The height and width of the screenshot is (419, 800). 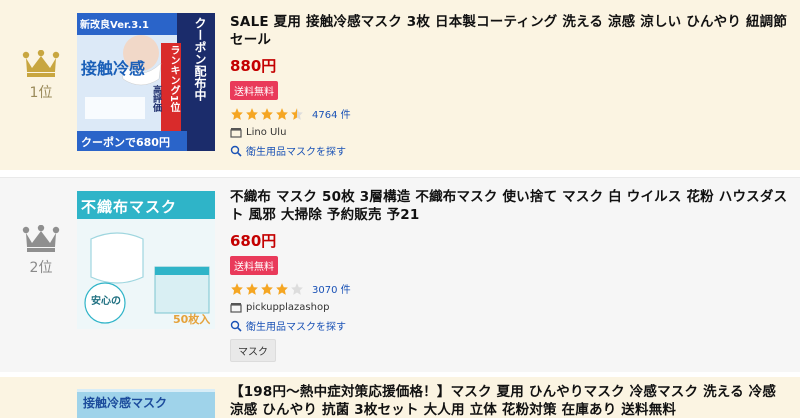 I want to click on shop-name: pickupplazashop, so click(x=288, y=307).